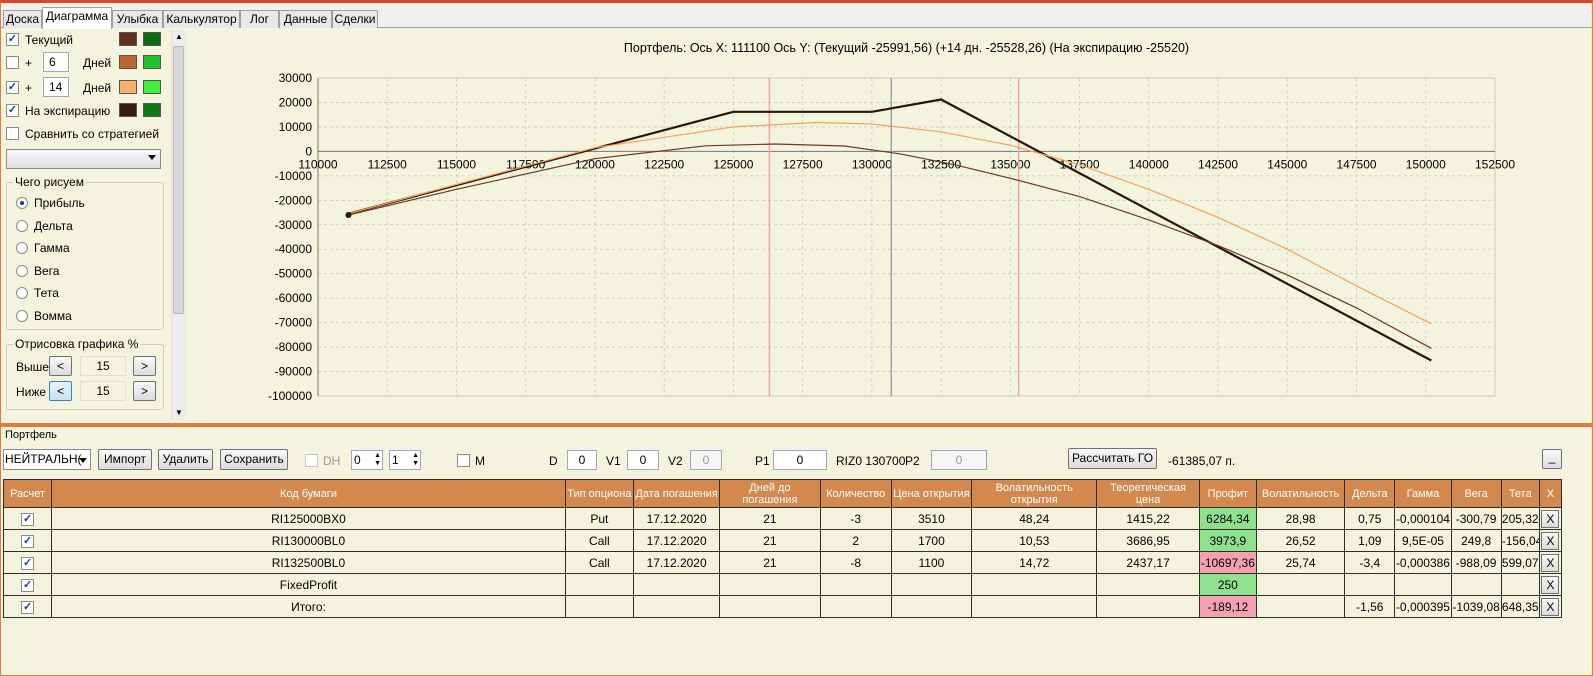 Image resolution: width=1593 pixels, height=676 pixels. What do you see at coordinates (706, 460) in the screenshot?
I see `v2-input: 0` at bounding box center [706, 460].